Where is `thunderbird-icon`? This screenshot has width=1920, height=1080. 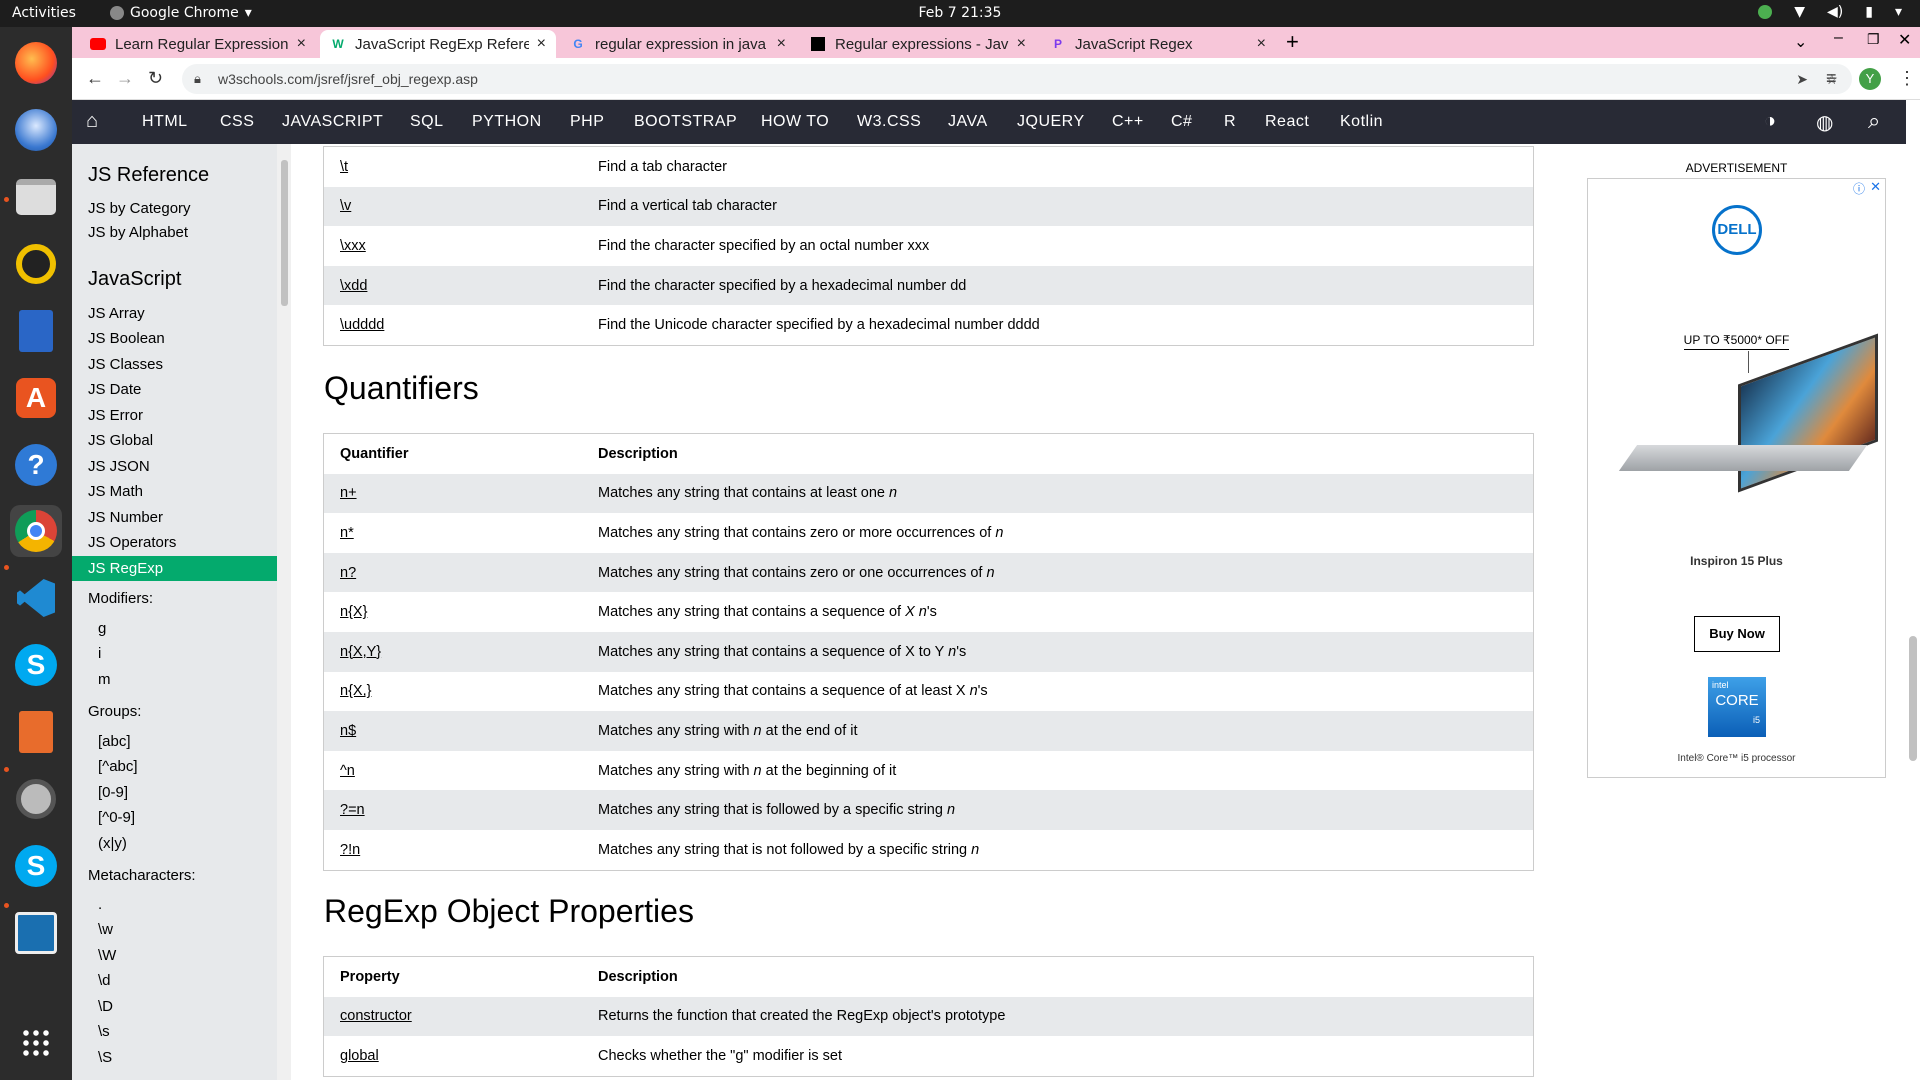 thunderbird-icon is located at coordinates (36, 130).